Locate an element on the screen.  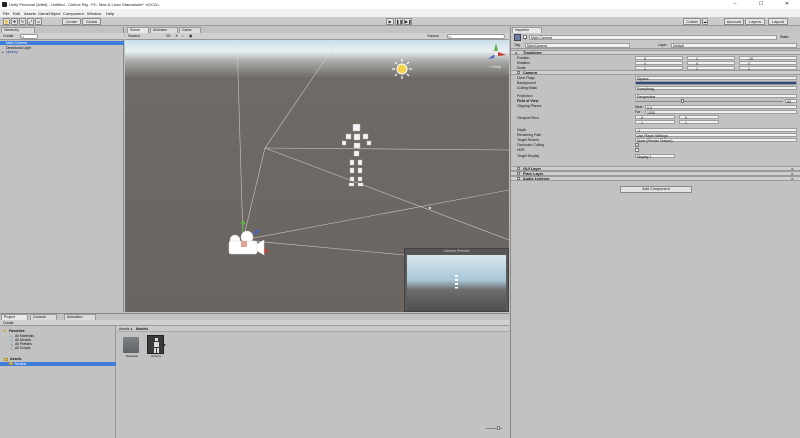
camera-enabled-checkbox is located at coordinates (518, 72).